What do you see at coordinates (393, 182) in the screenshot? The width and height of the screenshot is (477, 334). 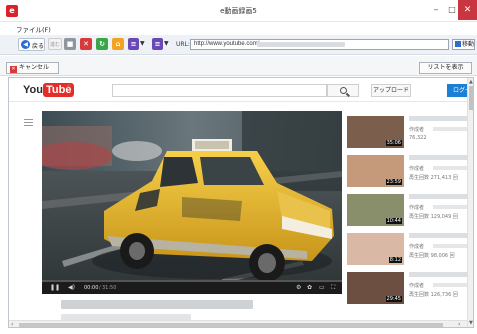 I see `thumbnail-duration: 23:59` at bounding box center [393, 182].